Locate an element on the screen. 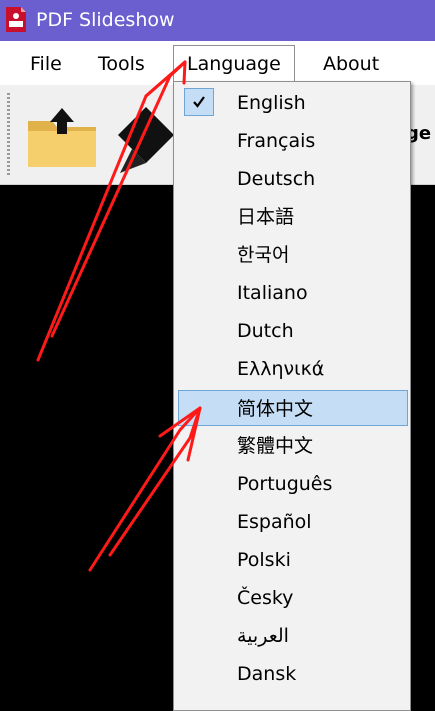  window-title: PDF Slideshow is located at coordinates (105, 20).